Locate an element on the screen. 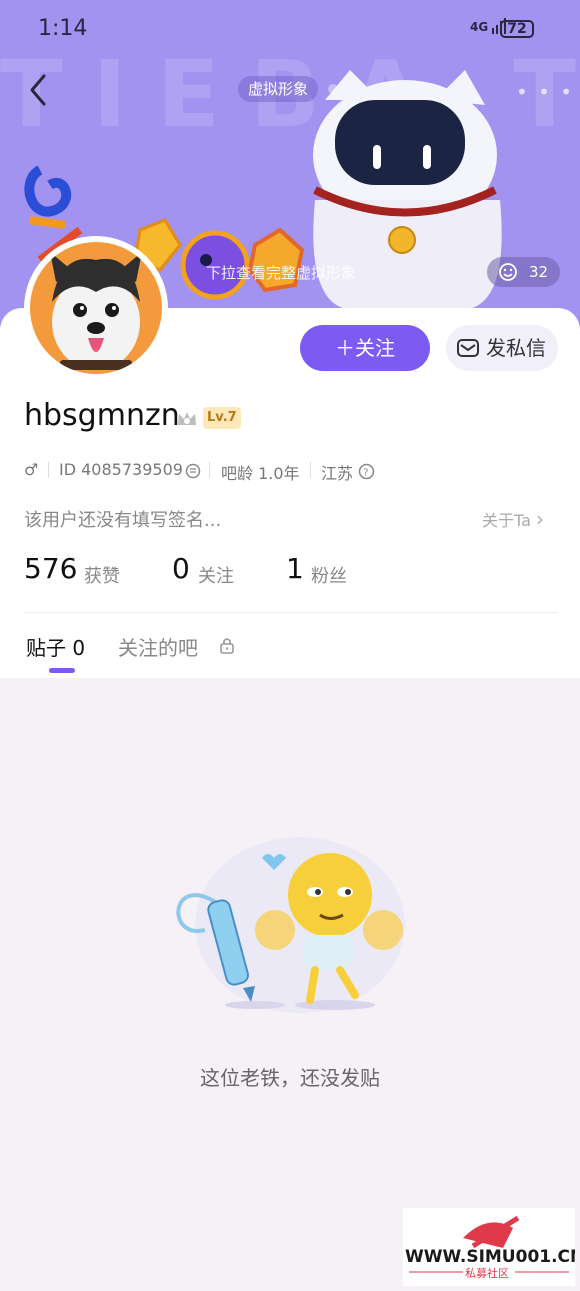 This screenshot has height=1291, width=580. avatar is located at coordinates (96, 308).